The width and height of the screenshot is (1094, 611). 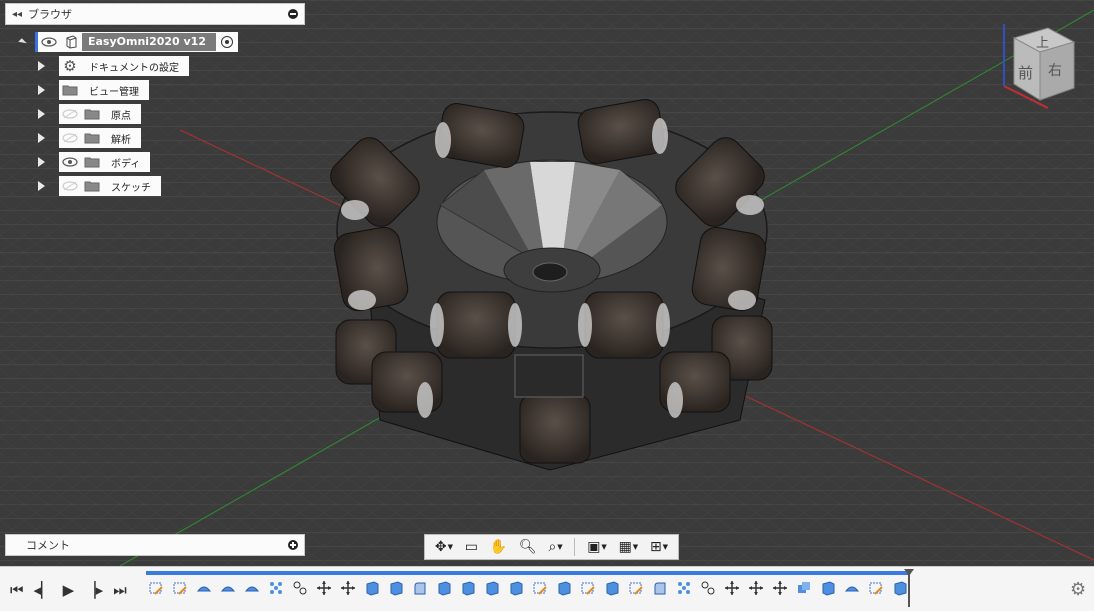 What do you see at coordinates (528, 573) in the screenshot?
I see `timeline-track` at bounding box center [528, 573].